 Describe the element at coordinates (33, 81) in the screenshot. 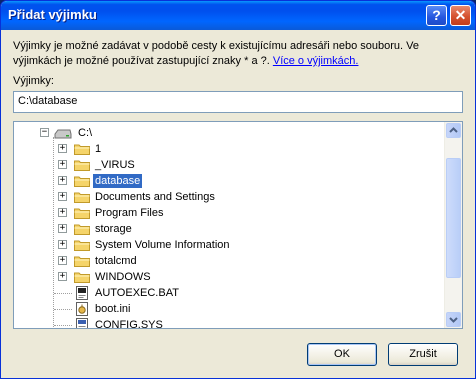

I see `exceptions-label: Výjimky:` at that location.